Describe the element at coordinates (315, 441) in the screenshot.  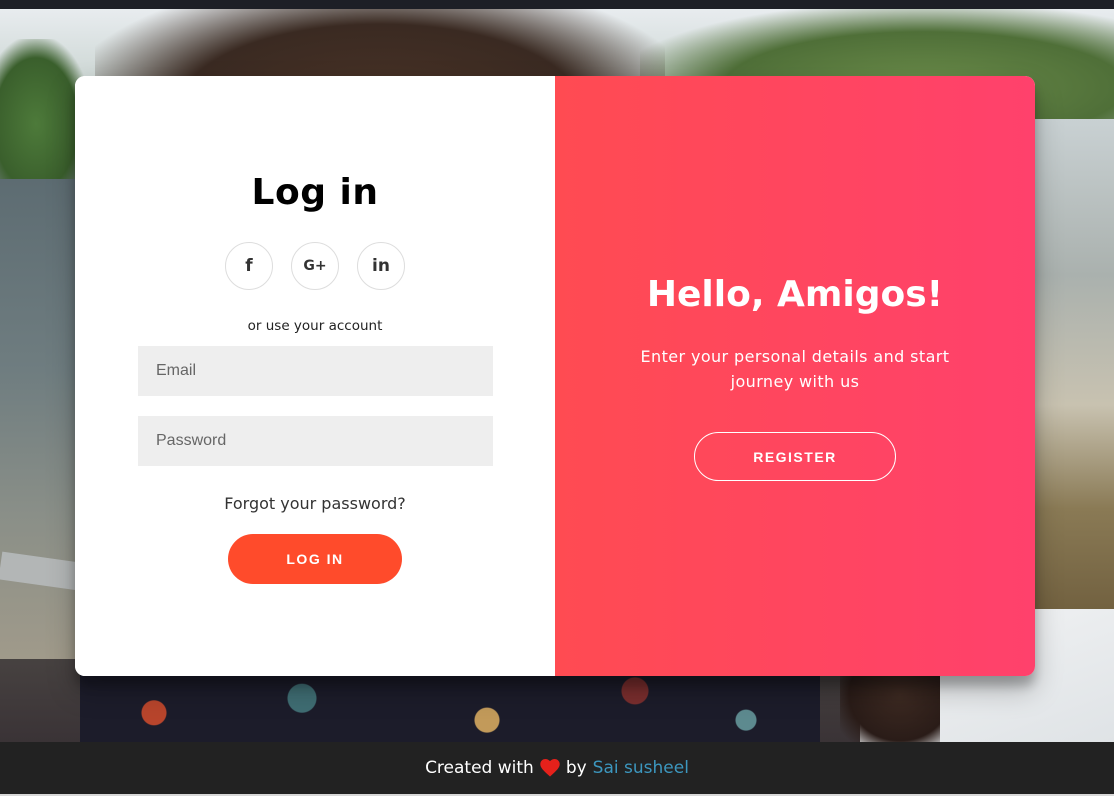
I see `password-input` at that location.